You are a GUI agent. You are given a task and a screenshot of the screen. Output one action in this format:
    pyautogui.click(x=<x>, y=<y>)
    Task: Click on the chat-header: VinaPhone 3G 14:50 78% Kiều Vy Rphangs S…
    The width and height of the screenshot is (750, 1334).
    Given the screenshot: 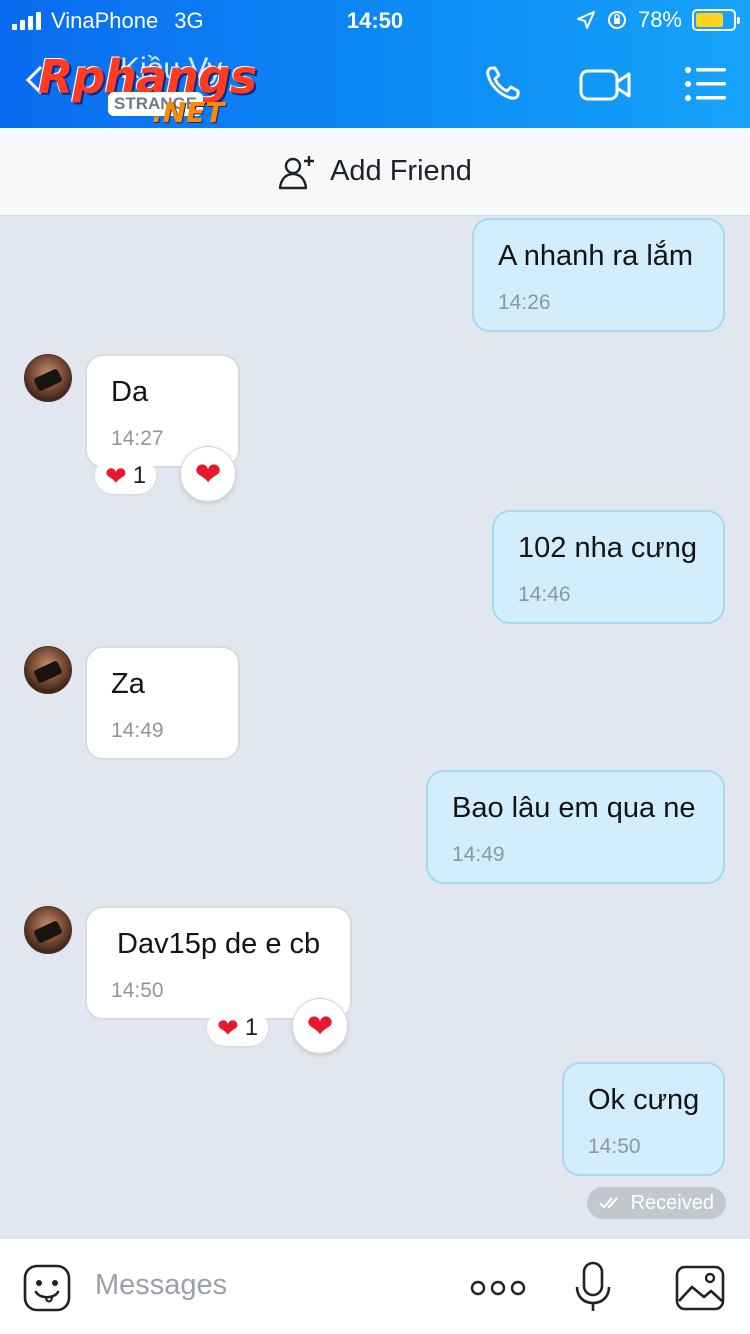 What is the action you would take?
    pyautogui.click(x=375, y=64)
    